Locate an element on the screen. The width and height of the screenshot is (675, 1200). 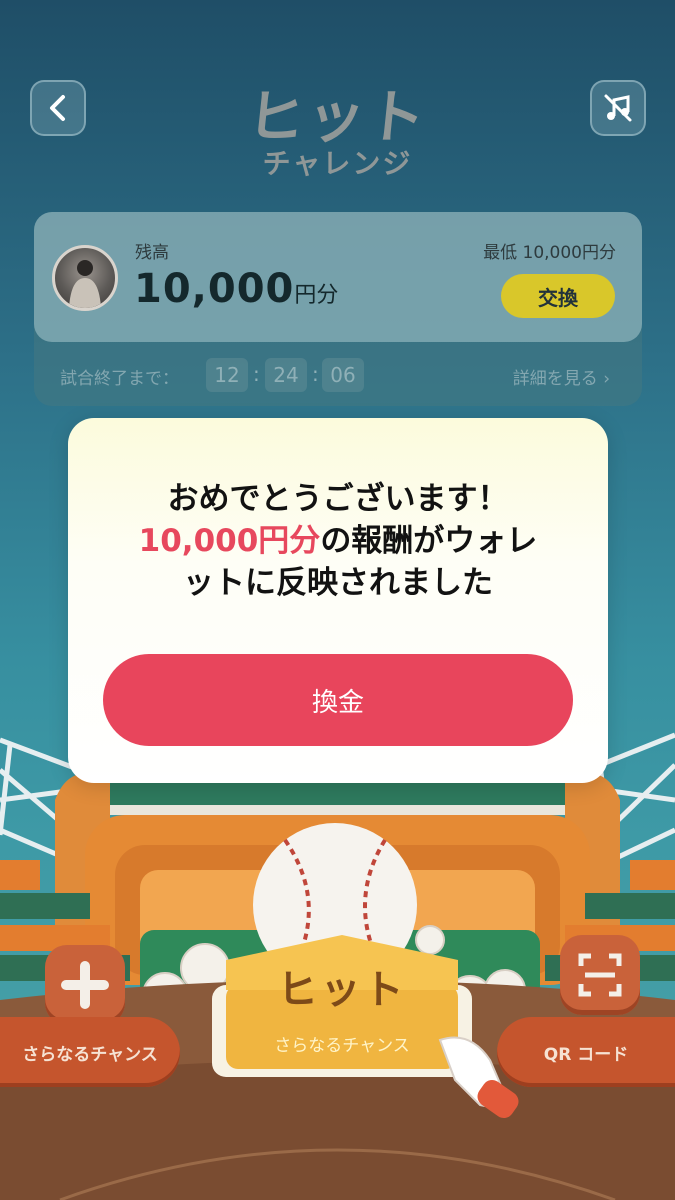
balance-label: 残高 is located at coordinates (152, 253).